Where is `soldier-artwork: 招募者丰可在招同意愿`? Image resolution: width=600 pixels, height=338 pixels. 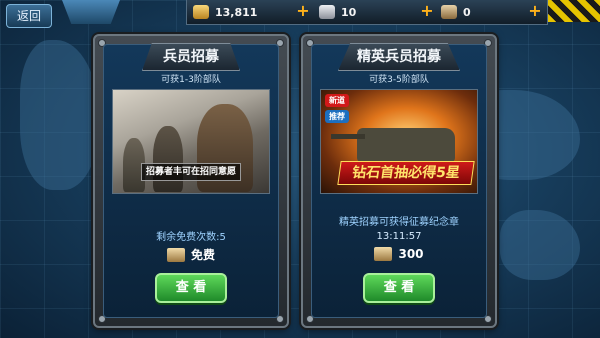 soldier-artwork: 招募者丰可在招同意愿 is located at coordinates (191, 141).